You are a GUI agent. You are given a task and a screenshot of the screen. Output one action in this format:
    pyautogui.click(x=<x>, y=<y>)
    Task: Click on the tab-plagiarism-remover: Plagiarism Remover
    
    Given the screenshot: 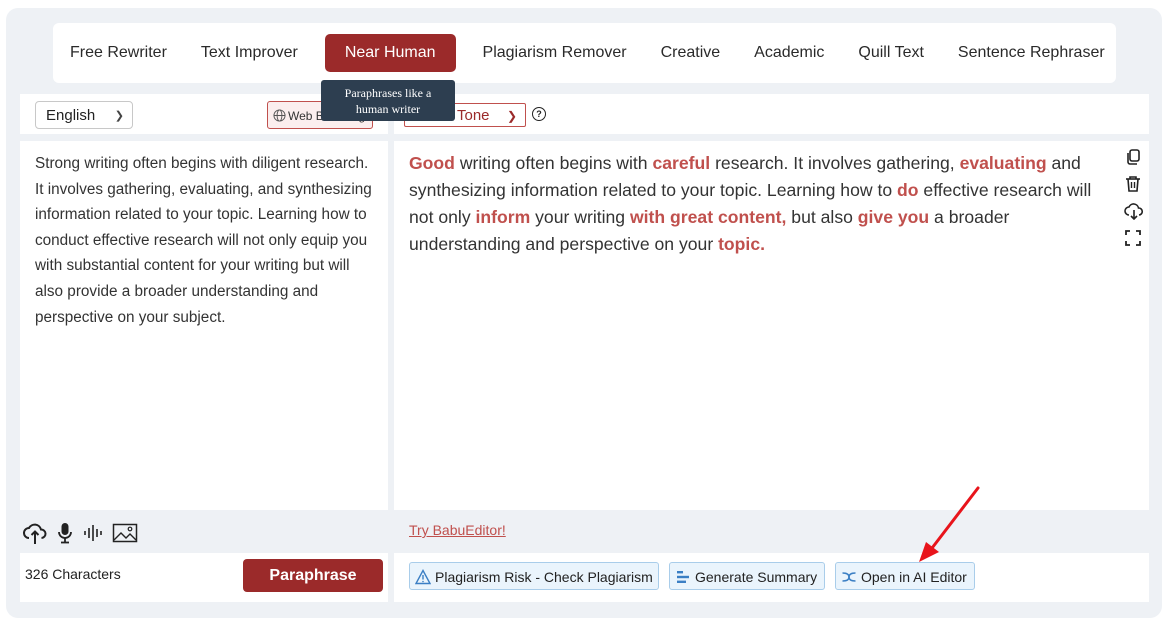 What is the action you would take?
    pyautogui.click(x=555, y=53)
    